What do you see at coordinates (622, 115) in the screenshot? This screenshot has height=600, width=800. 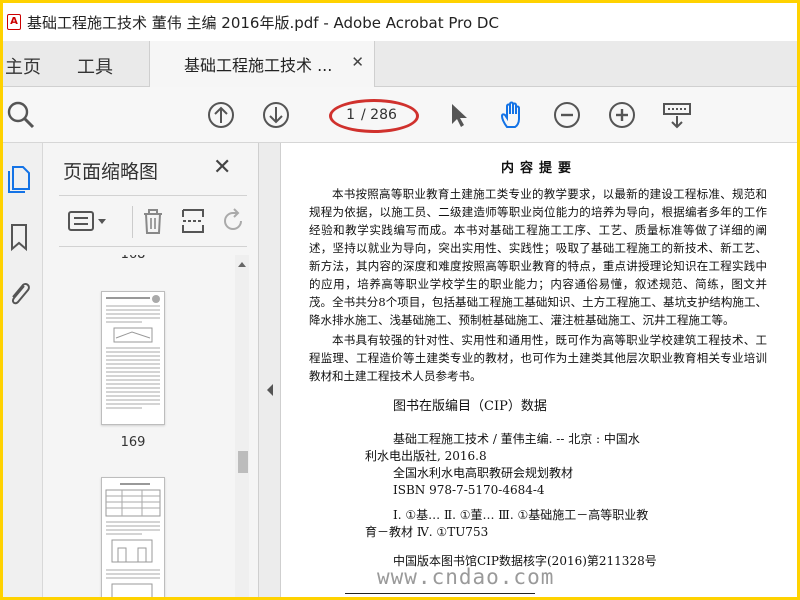 I see `zoom-in-icon` at bounding box center [622, 115].